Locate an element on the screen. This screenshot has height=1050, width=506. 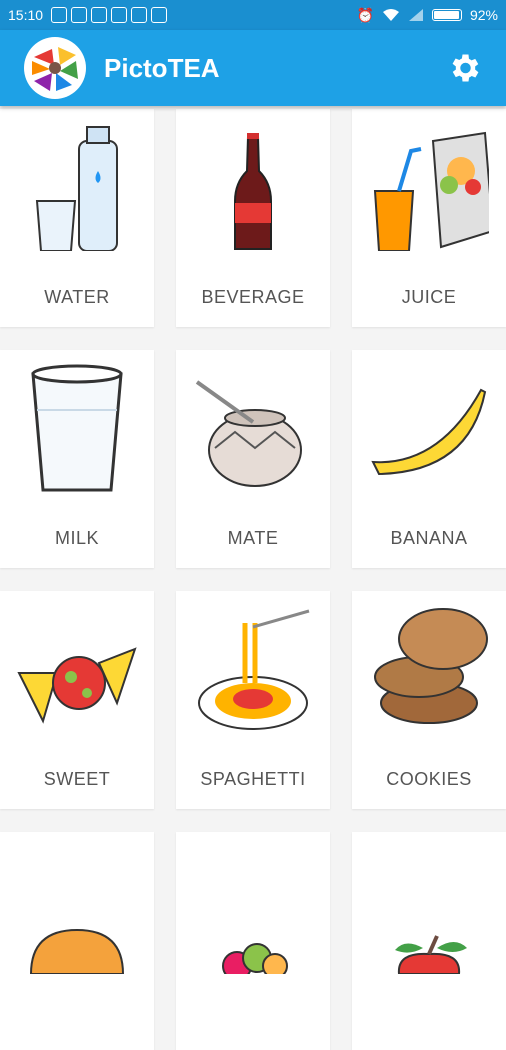
settings-gear-icon is located at coordinates (464, 68).